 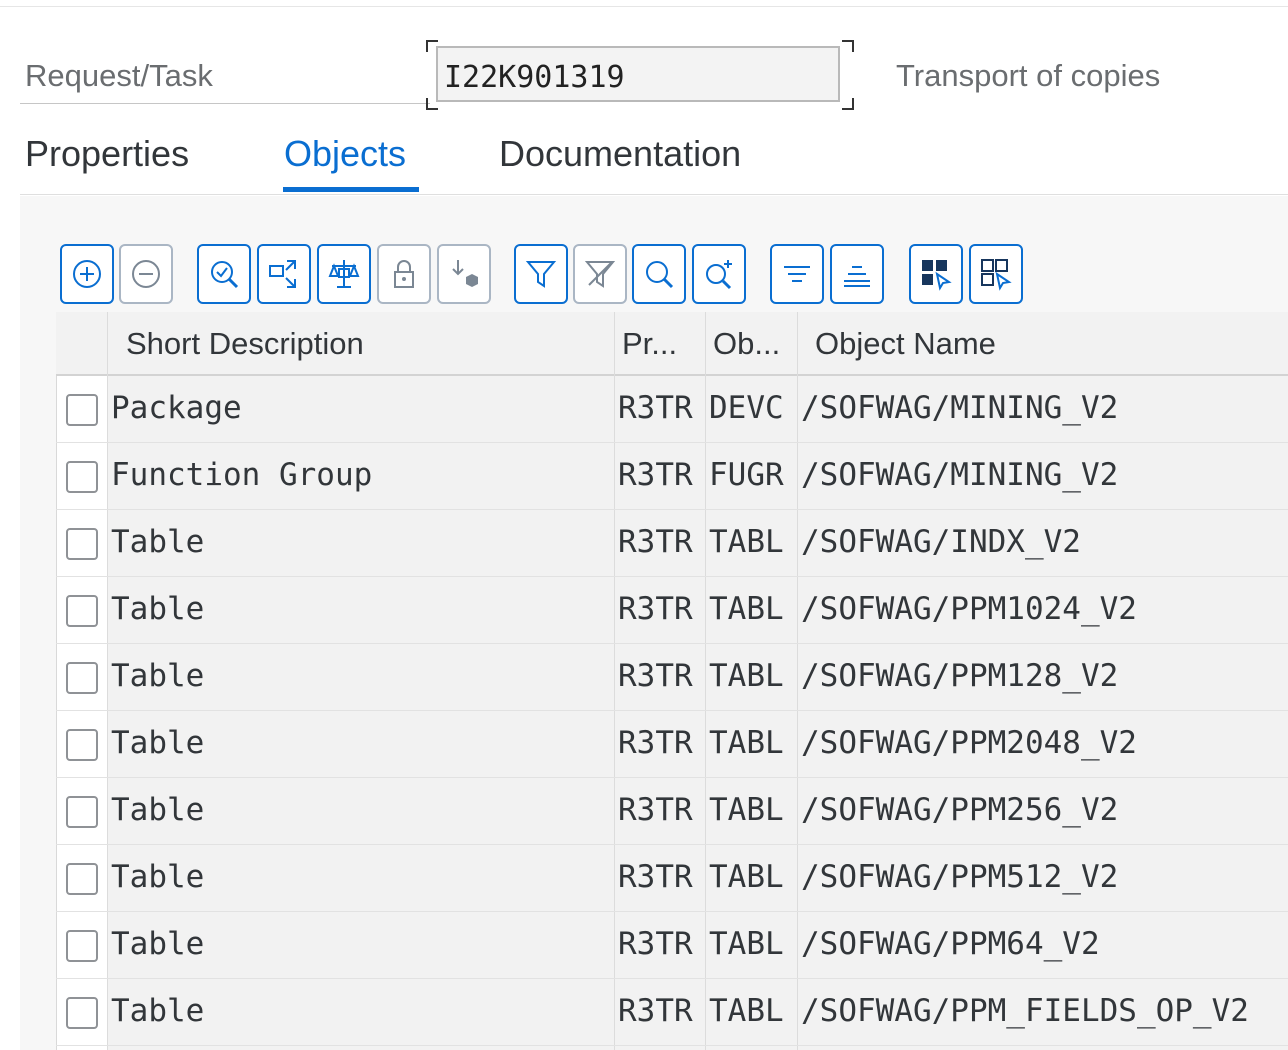 I want to click on zoom-details-icon, so click(x=225, y=275).